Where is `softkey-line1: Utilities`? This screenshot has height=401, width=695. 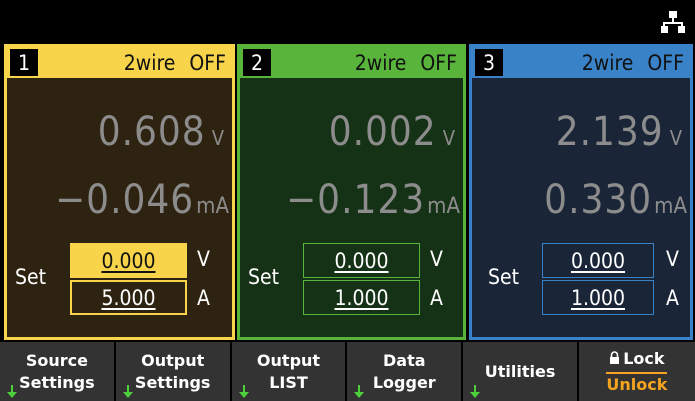
softkey-line1: Utilities is located at coordinates (520, 371).